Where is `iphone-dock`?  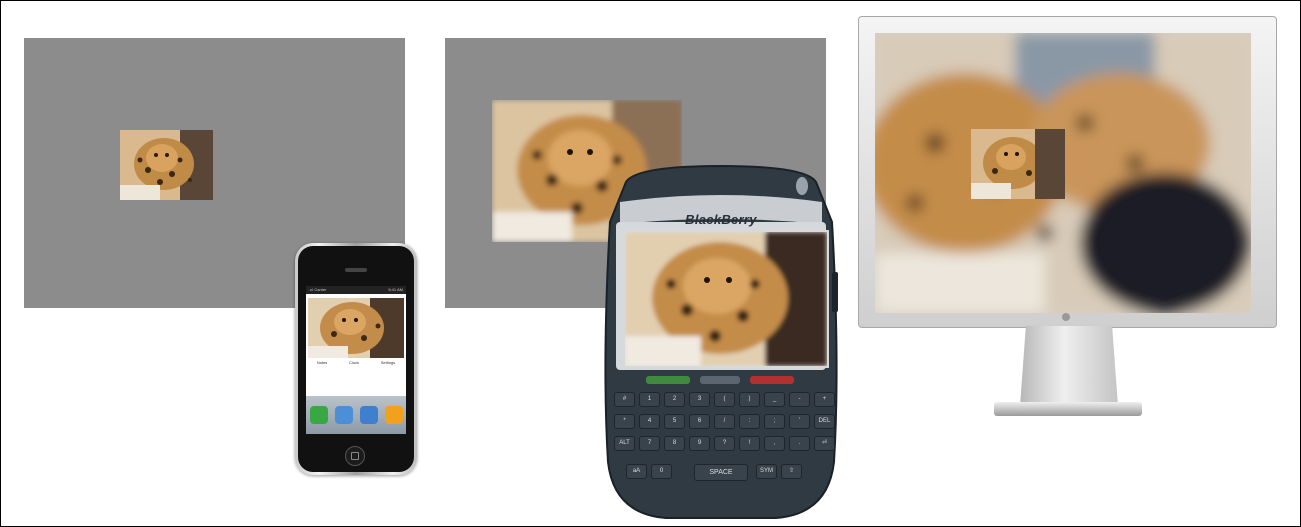
iphone-dock is located at coordinates (356, 415).